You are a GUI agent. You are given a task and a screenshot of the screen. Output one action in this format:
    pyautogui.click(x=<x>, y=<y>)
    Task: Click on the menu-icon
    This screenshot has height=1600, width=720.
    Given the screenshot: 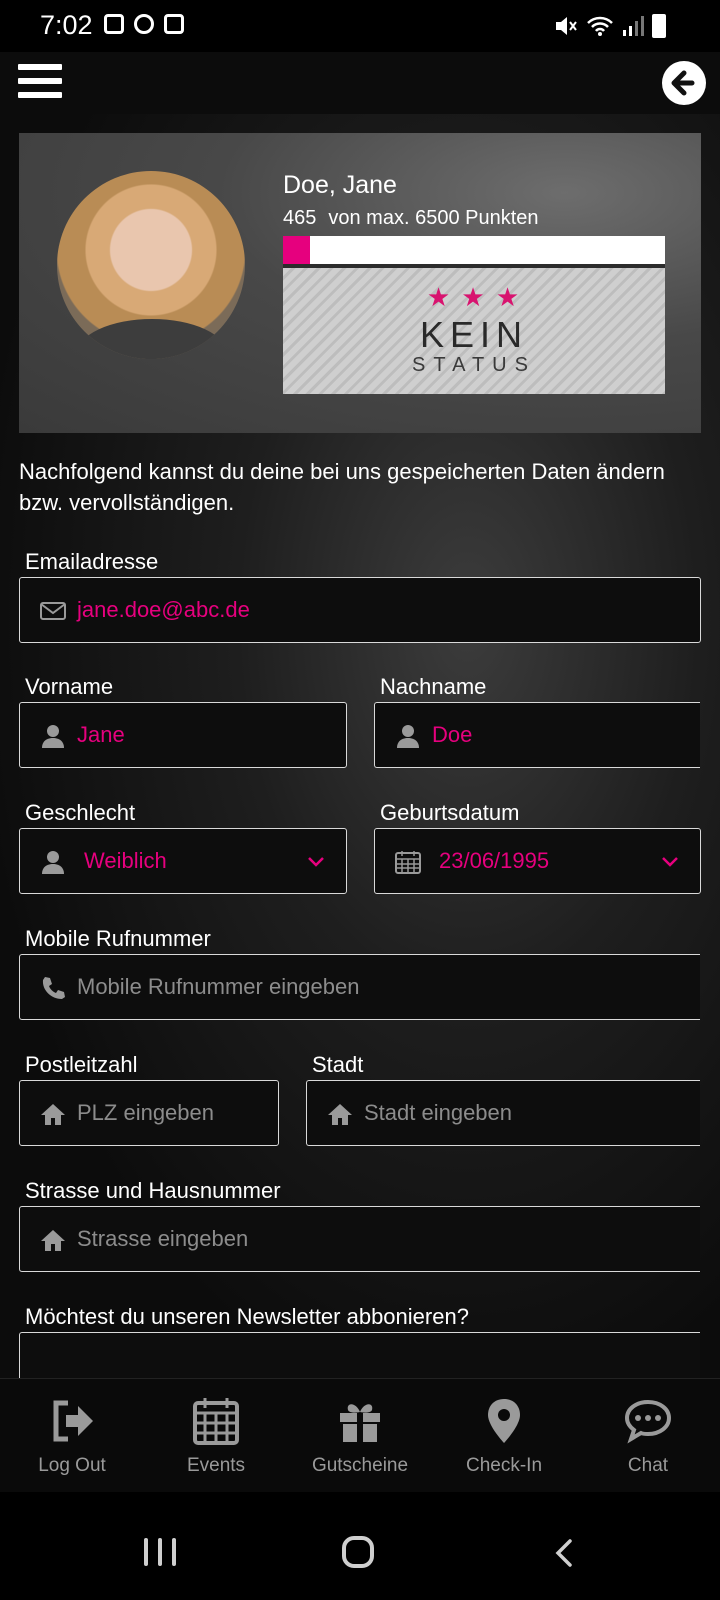 What is the action you would take?
    pyautogui.click(x=40, y=83)
    